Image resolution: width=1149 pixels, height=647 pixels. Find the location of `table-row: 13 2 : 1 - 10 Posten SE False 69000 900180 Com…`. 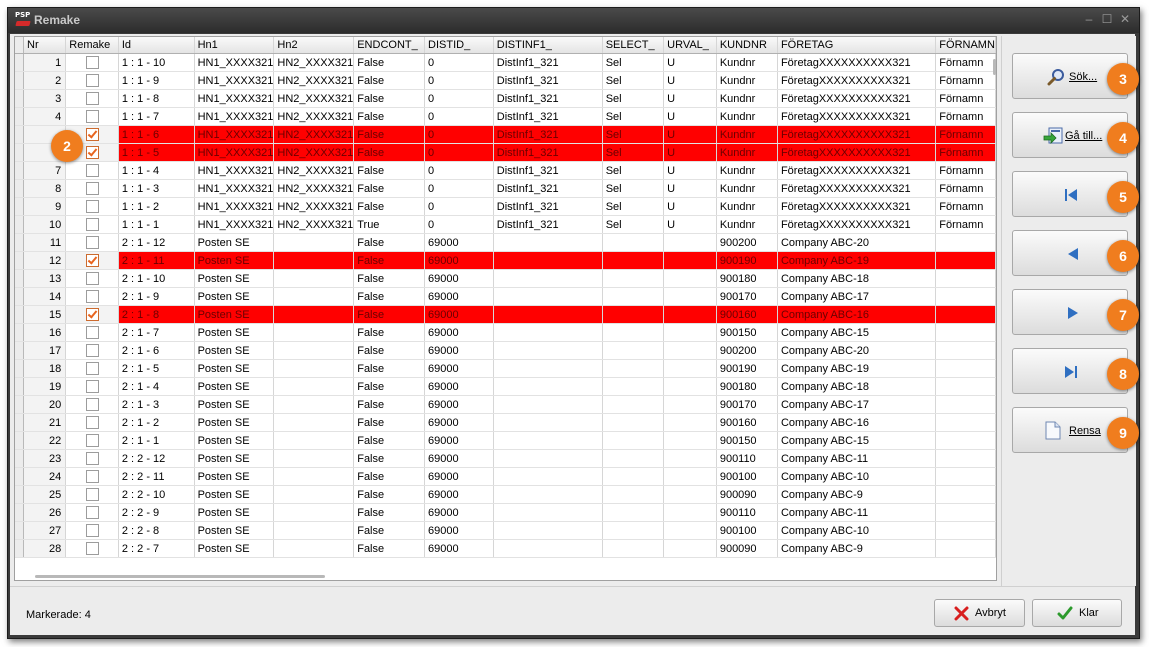

table-row: 13 2 : 1 - 10 Posten SE False 69000 900180 Com… is located at coordinates (505, 278).